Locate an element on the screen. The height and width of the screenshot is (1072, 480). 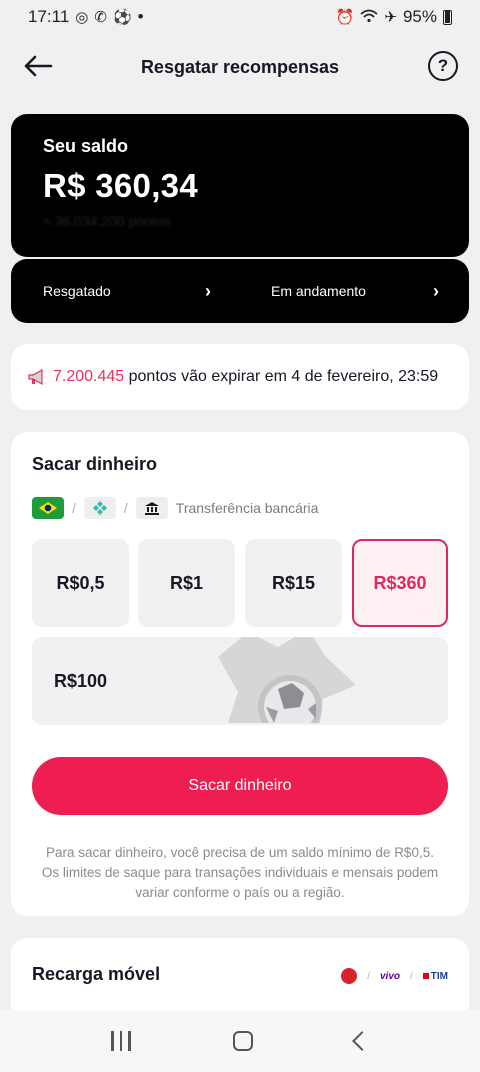
amount-option-100: R$100 is located at coordinates (240, 681).